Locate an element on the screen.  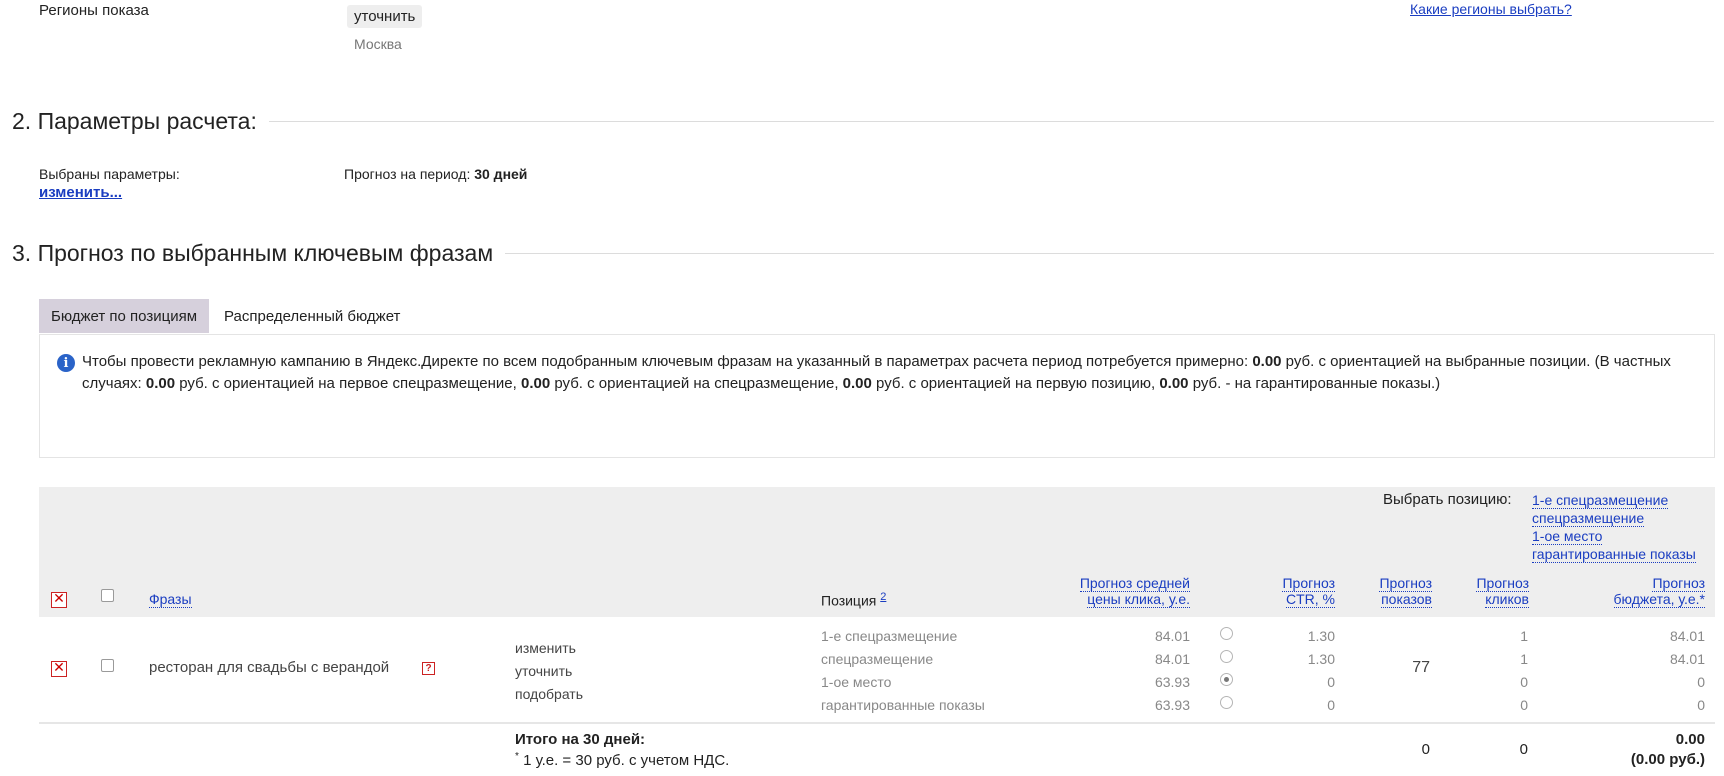
column-header-budget: Прогноз бюджета, у.е.* is located at coordinates (1622, 591).